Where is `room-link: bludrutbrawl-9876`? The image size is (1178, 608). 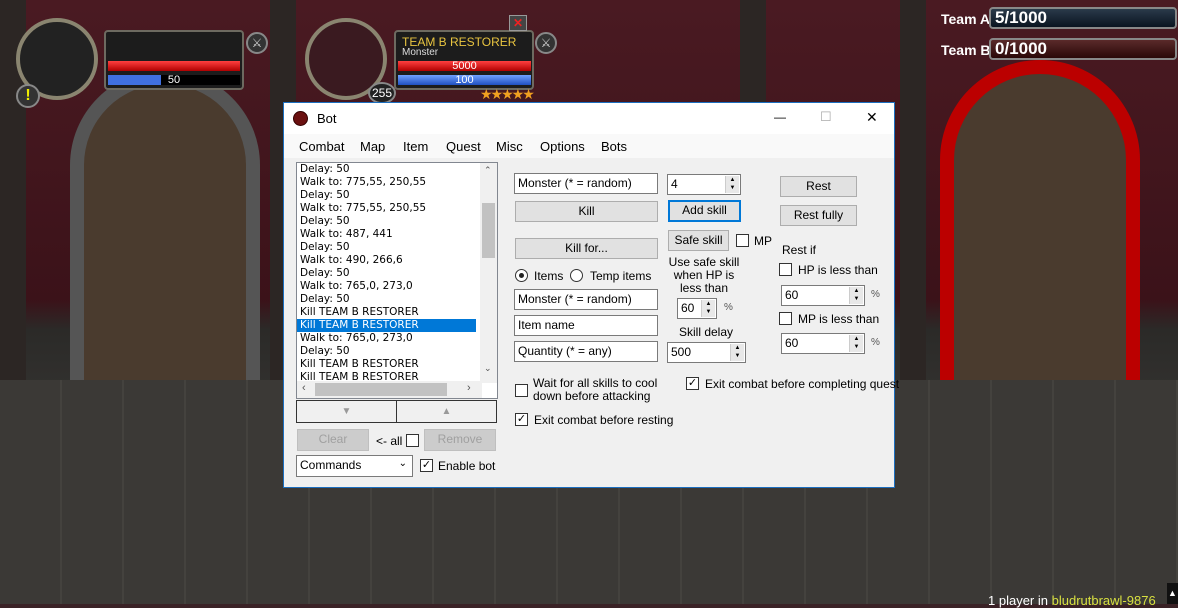 room-link: bludrutbrawl-9876 is located at coordinates (1104, 600).